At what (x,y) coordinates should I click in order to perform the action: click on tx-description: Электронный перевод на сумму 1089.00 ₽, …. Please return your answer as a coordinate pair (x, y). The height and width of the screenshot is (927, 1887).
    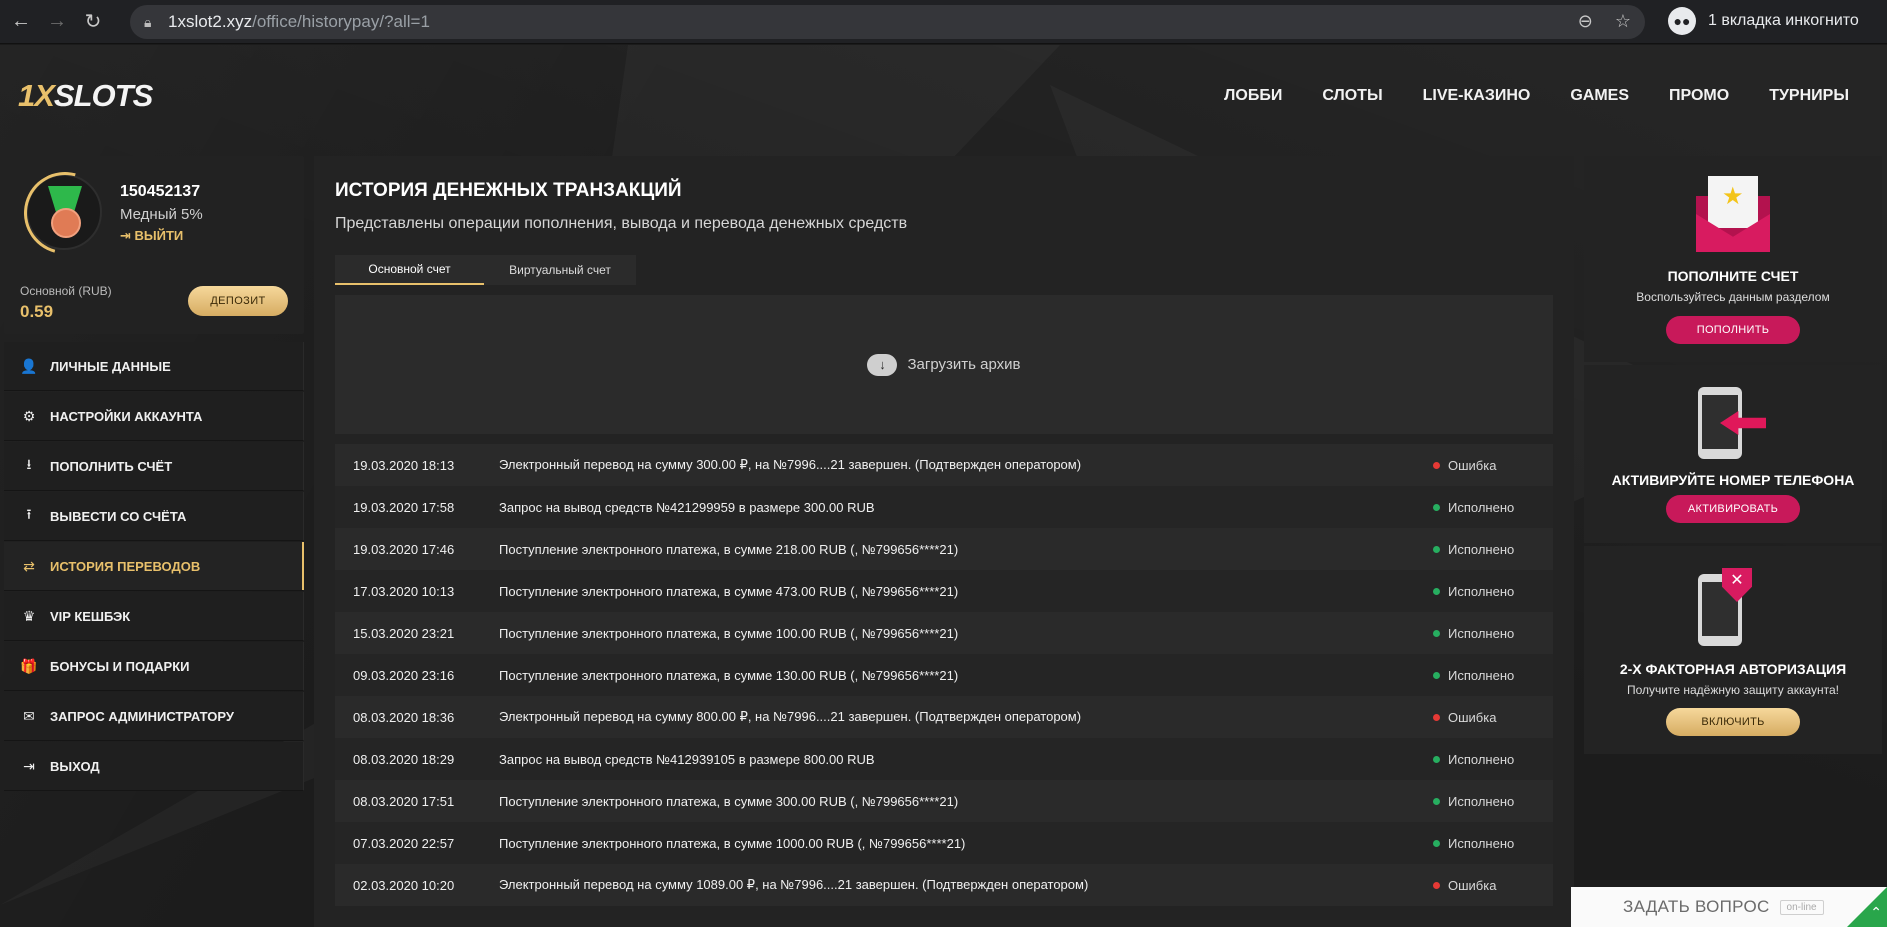
    Looking at the image, I should click on (794, 884).